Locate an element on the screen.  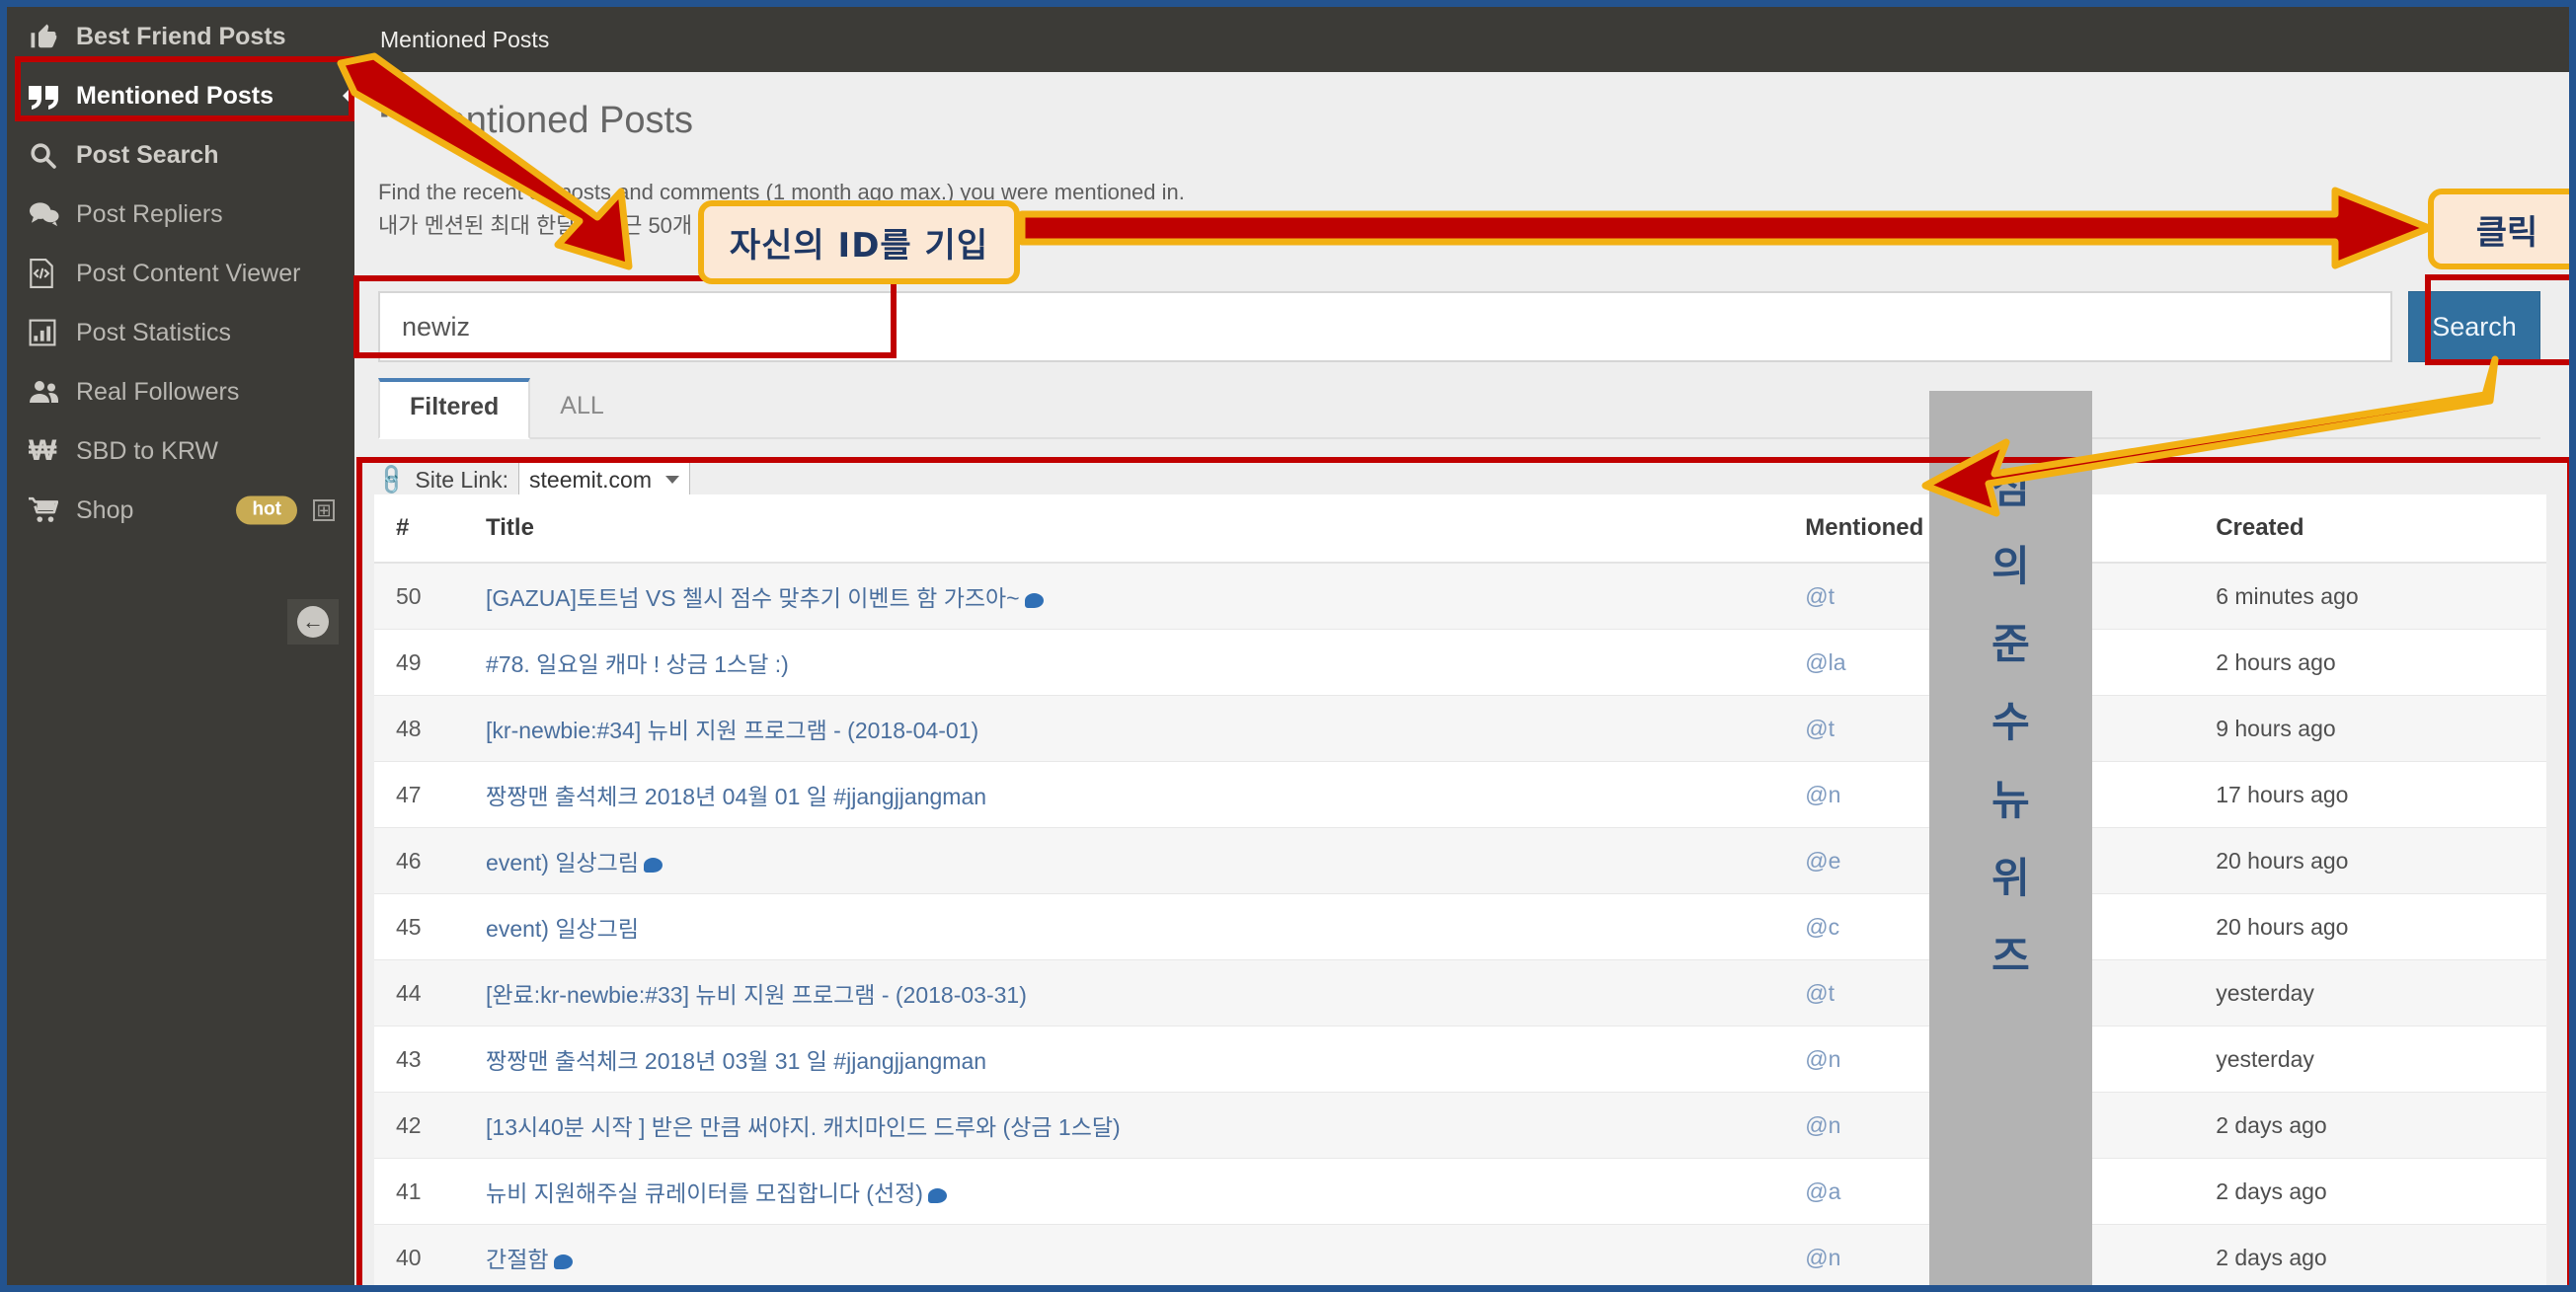
table-row: 46 event) 일상그림 @e 20 hours ago is located at coordinates (1460, 860).